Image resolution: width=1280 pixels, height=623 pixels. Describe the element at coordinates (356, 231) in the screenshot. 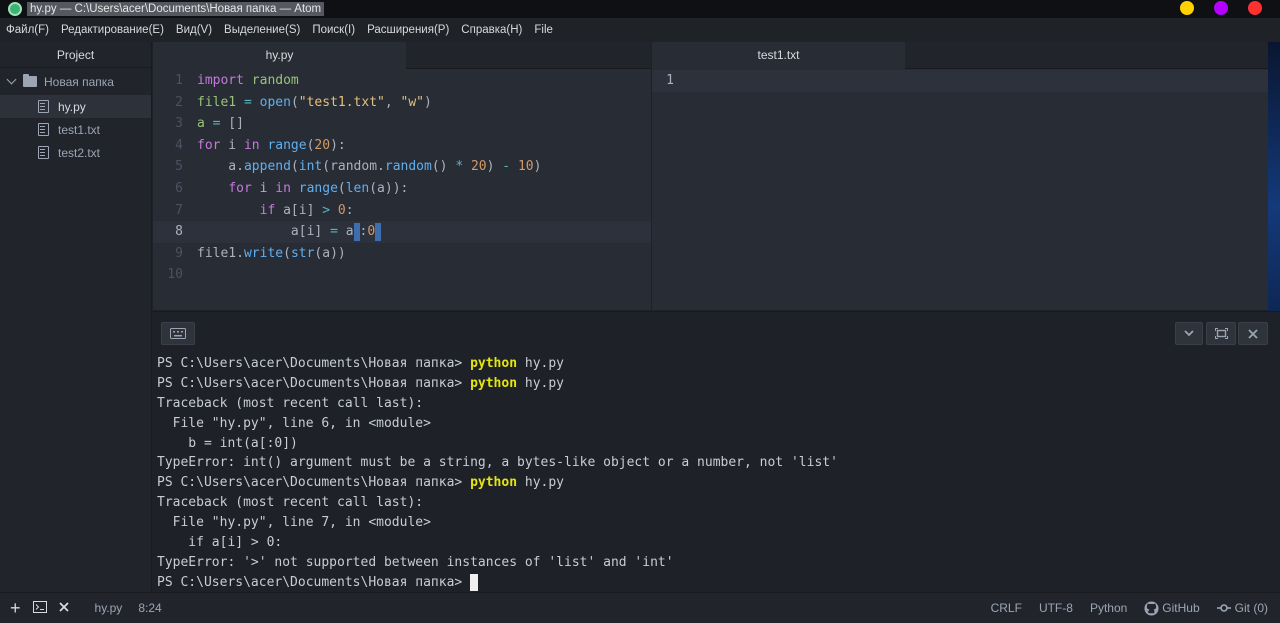

I see `text-cursor` at that location.